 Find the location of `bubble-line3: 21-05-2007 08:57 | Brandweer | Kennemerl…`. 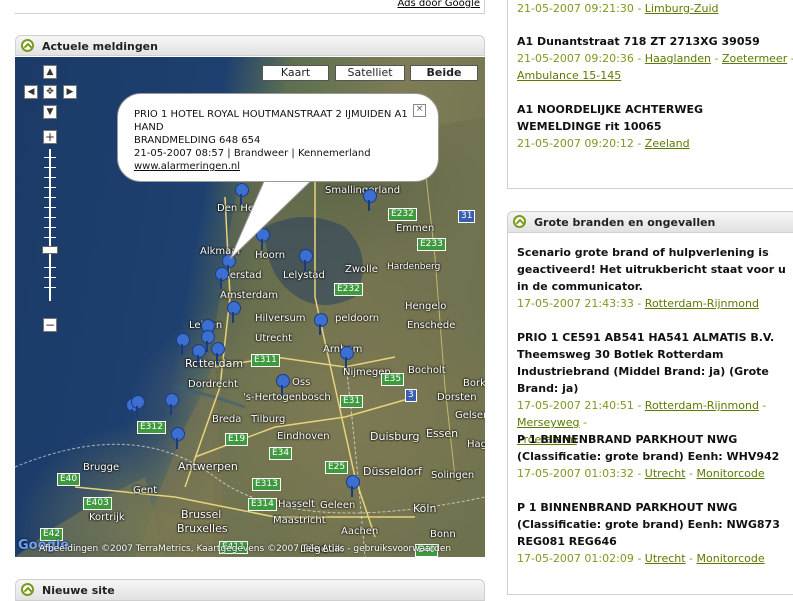

bubble-line3: 21-05-2007 08:57 | Brandweer | Kennemerl… is located at coordinates (252, 153).